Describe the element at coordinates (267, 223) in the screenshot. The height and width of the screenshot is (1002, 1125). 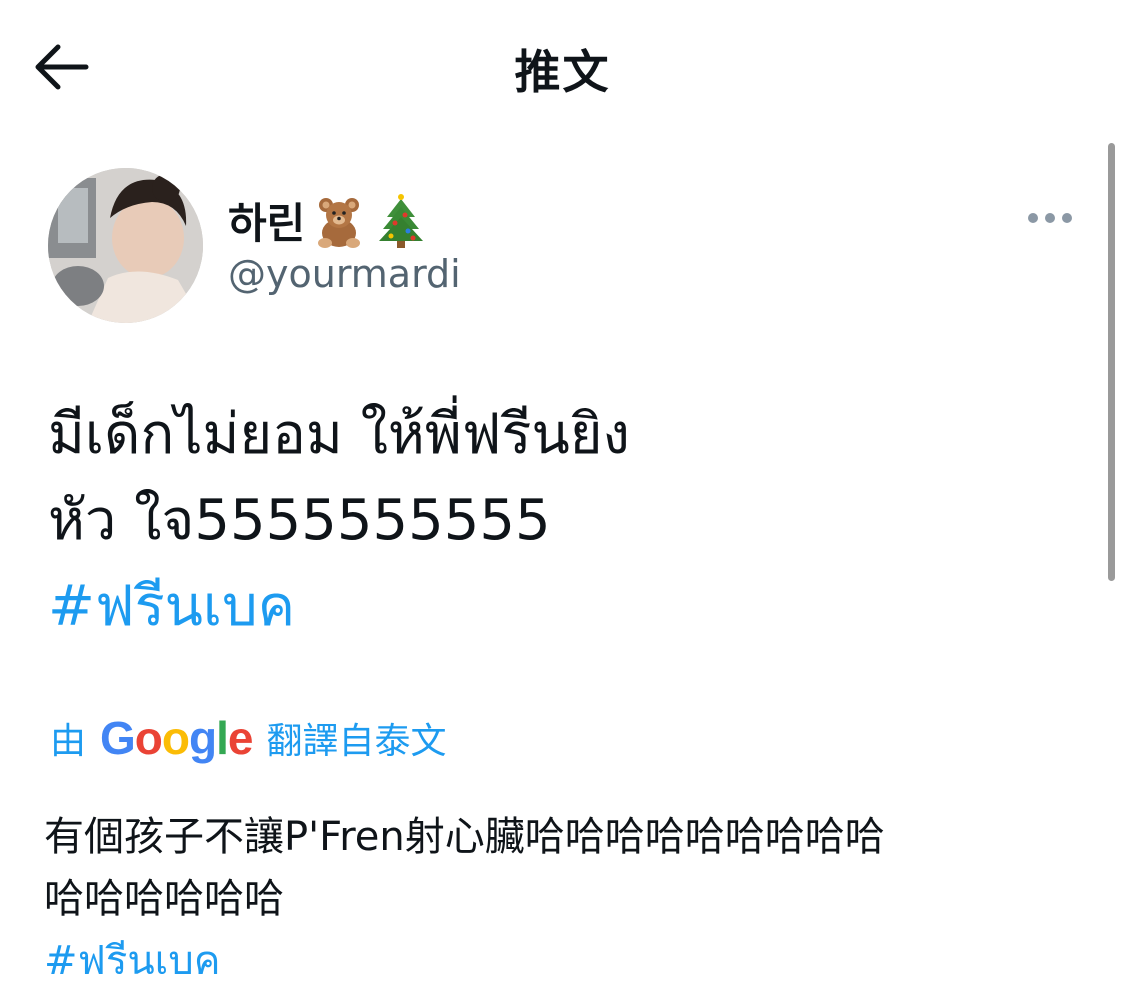
I see `display-name-text: 하린` at that location.